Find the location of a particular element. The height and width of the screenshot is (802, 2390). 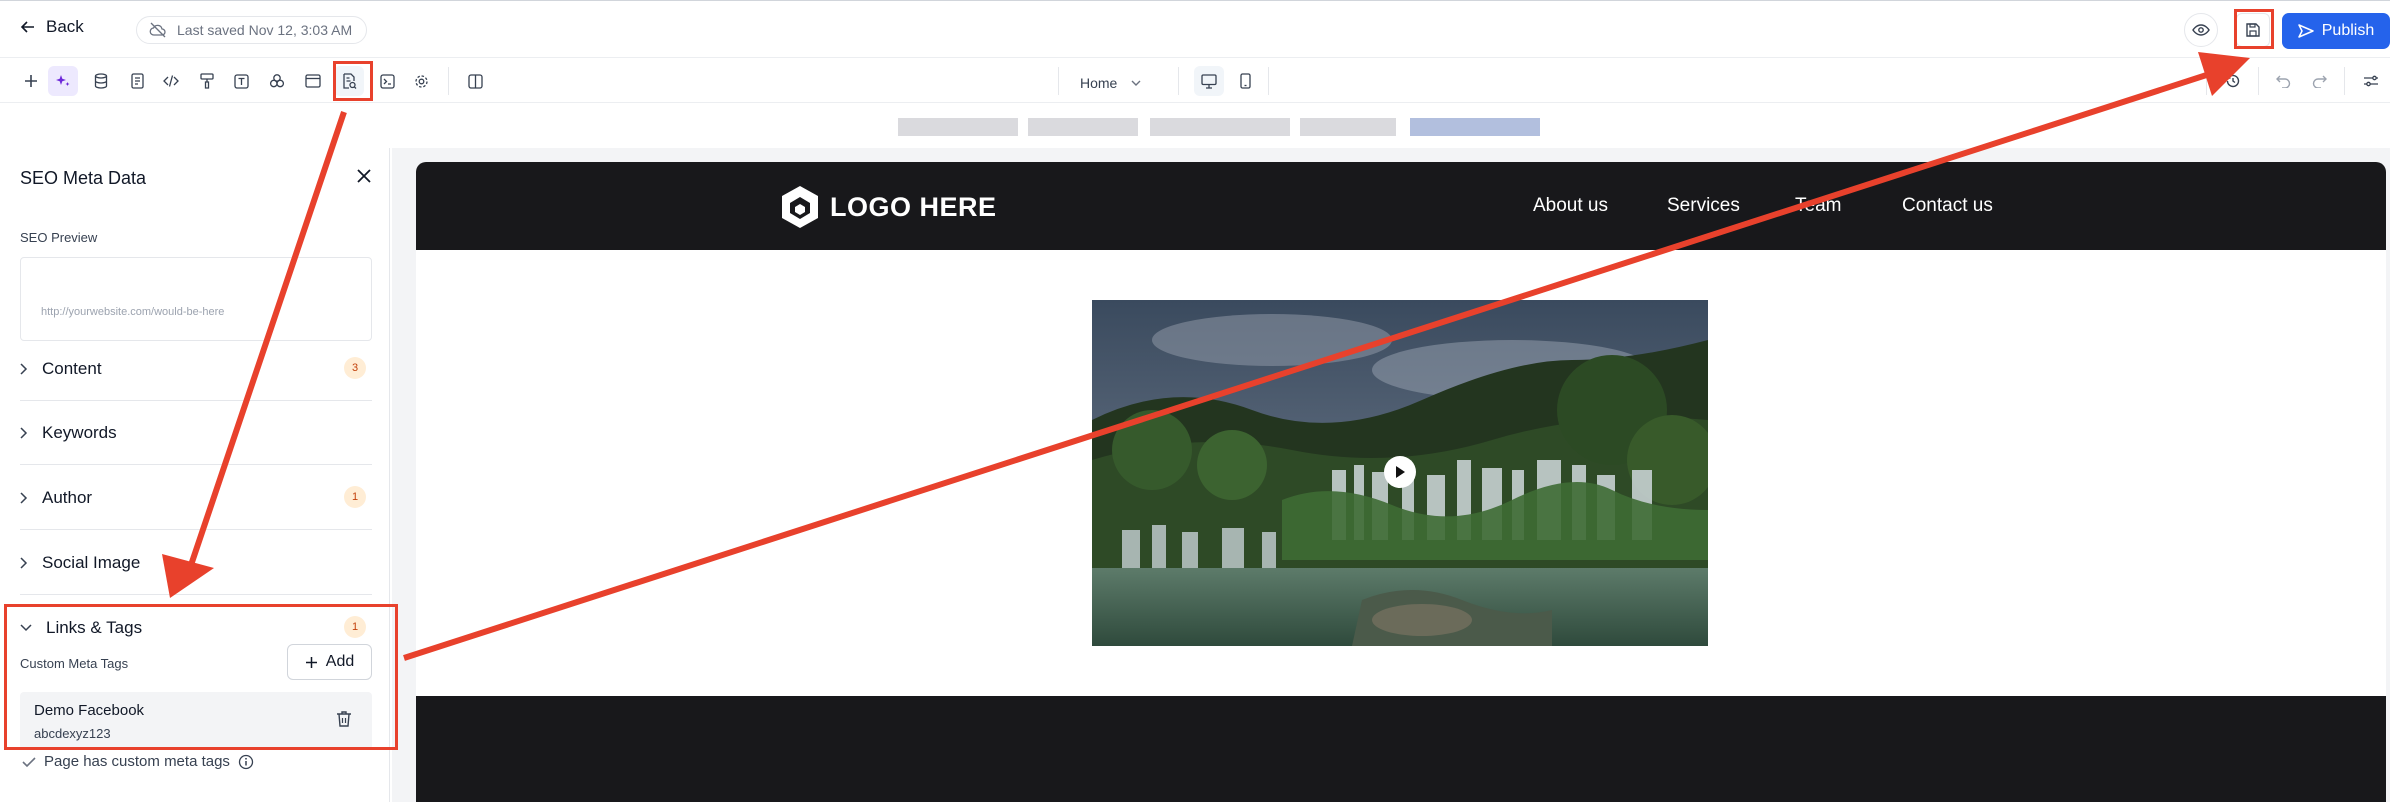

add-meta-tag-button: Add is located at coordinates (329, 662).